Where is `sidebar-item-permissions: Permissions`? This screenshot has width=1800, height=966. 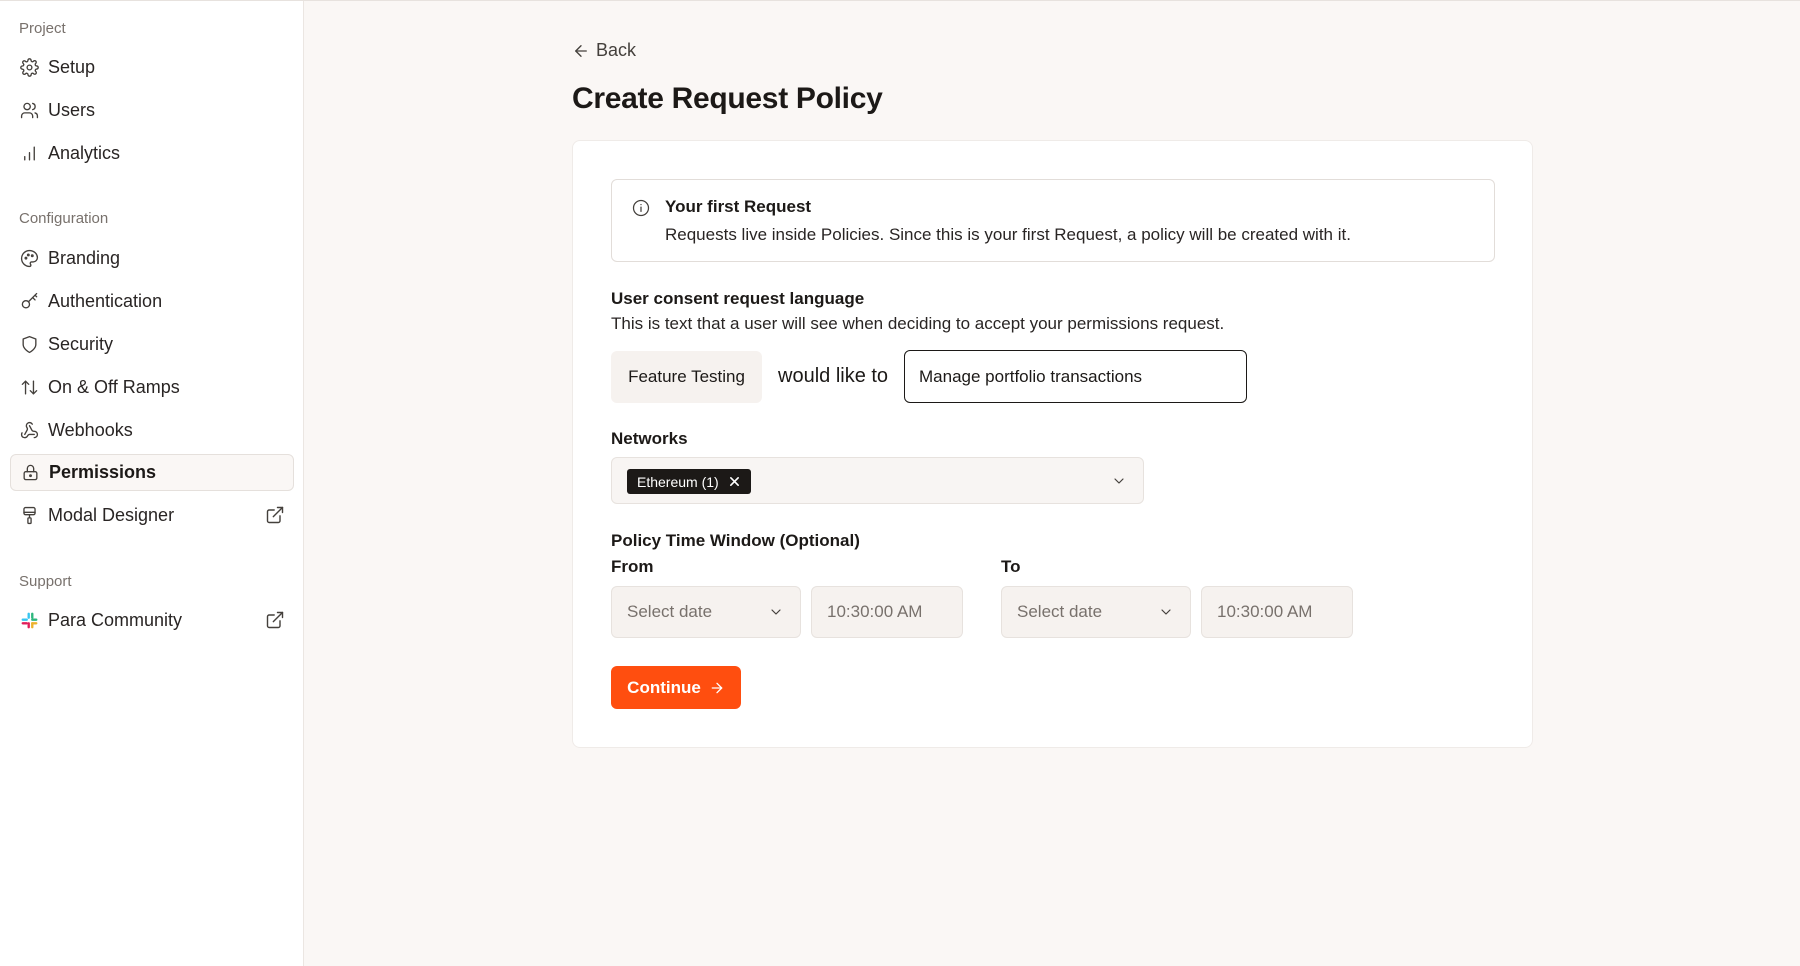
sidebar-item-permissions: Permissions is located at coordinates (152, 472).